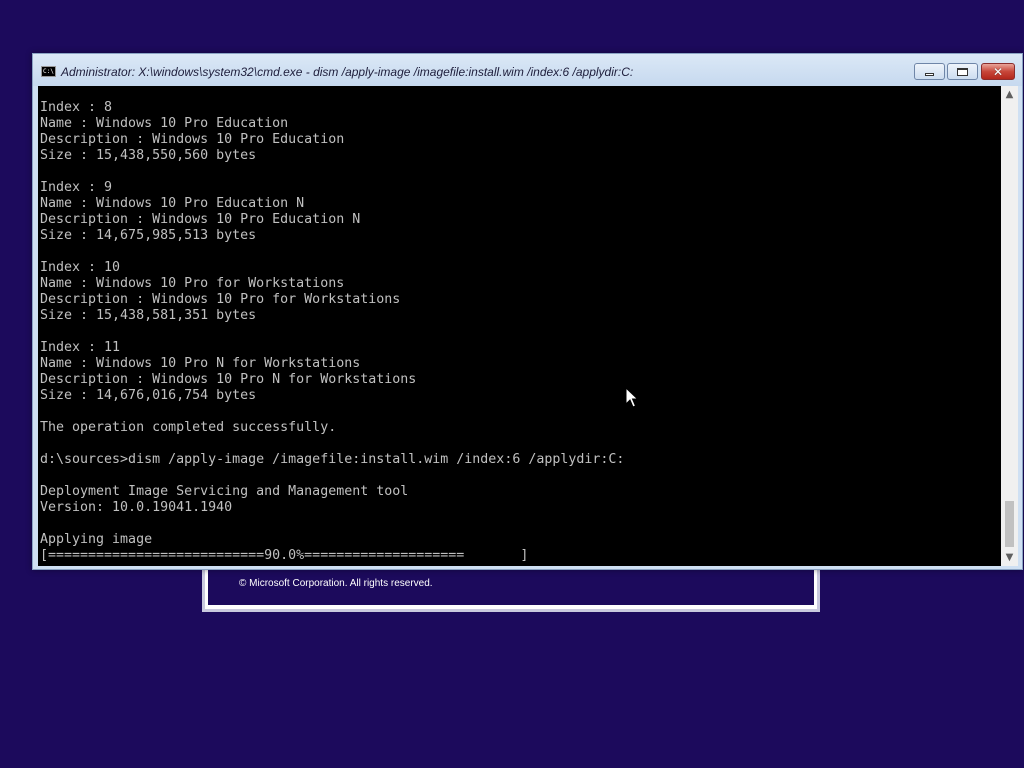 Image resolution: width=1024 pixels, height=768 pixels. Describe the element at coordinates (76, 107) in the screenshot. I see `console-line: Index : 8` at that location.